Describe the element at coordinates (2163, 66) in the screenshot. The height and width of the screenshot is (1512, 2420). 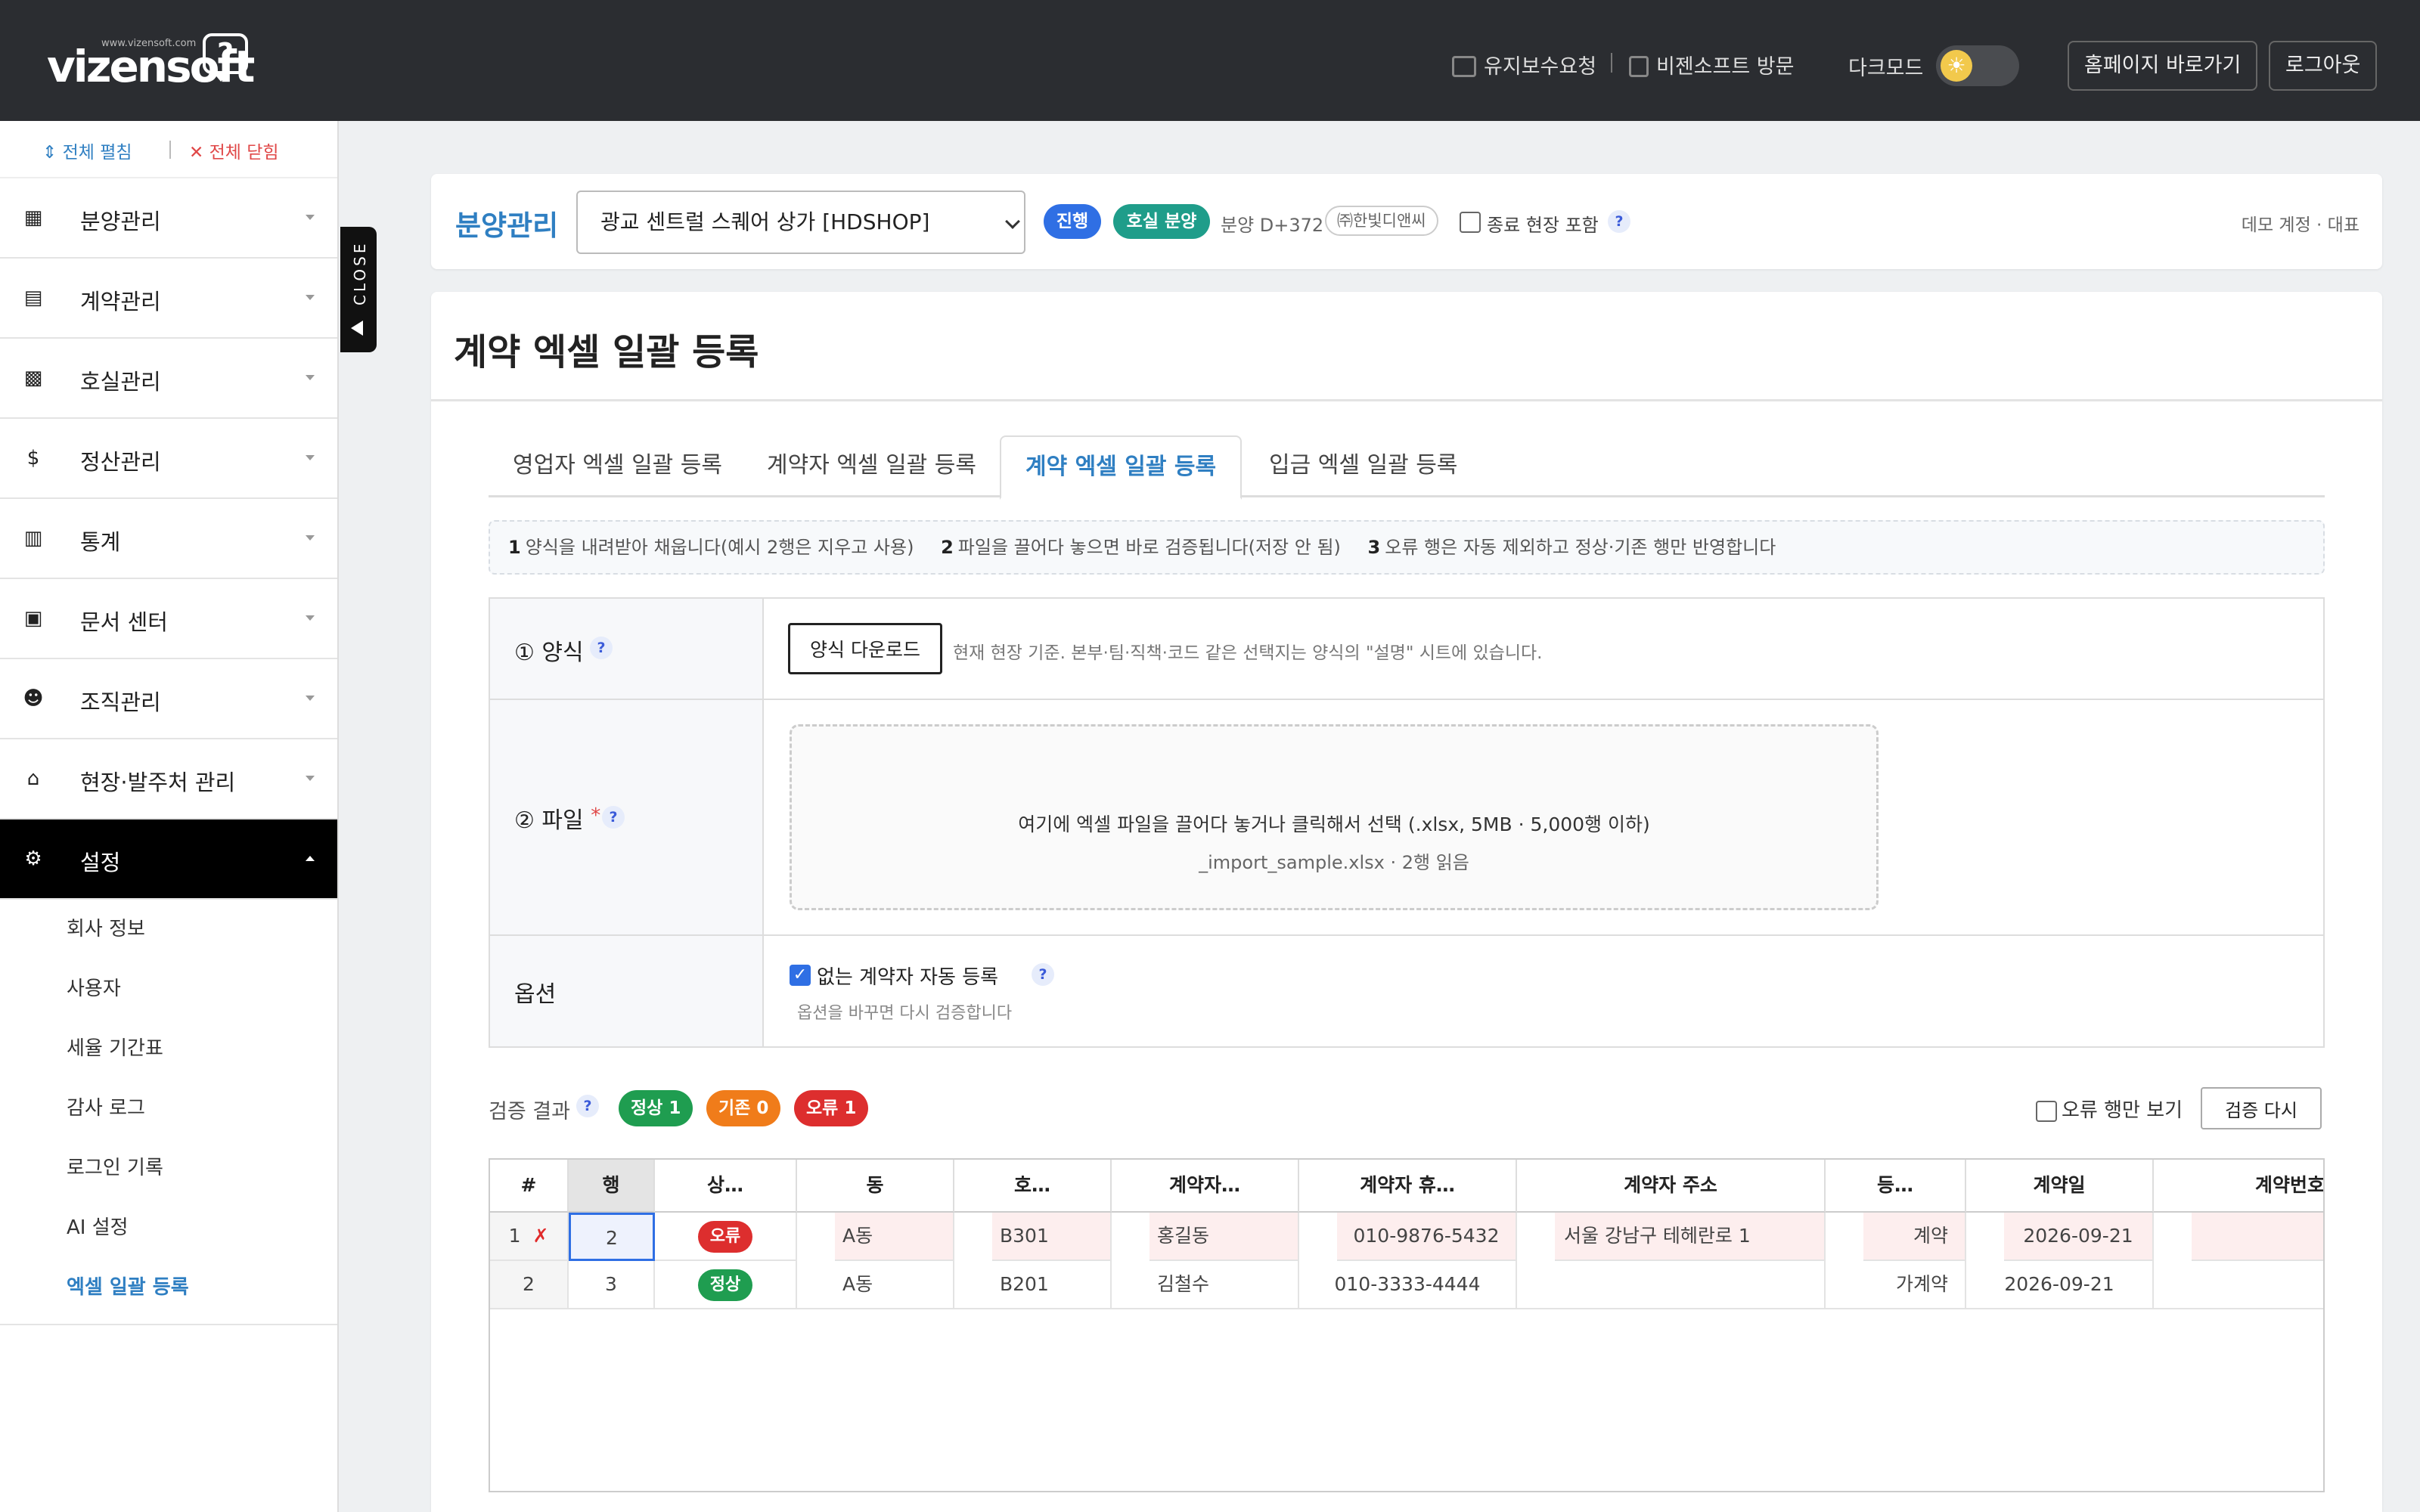
I see `homepage-button: 홈페이지 바로가기` at that location.